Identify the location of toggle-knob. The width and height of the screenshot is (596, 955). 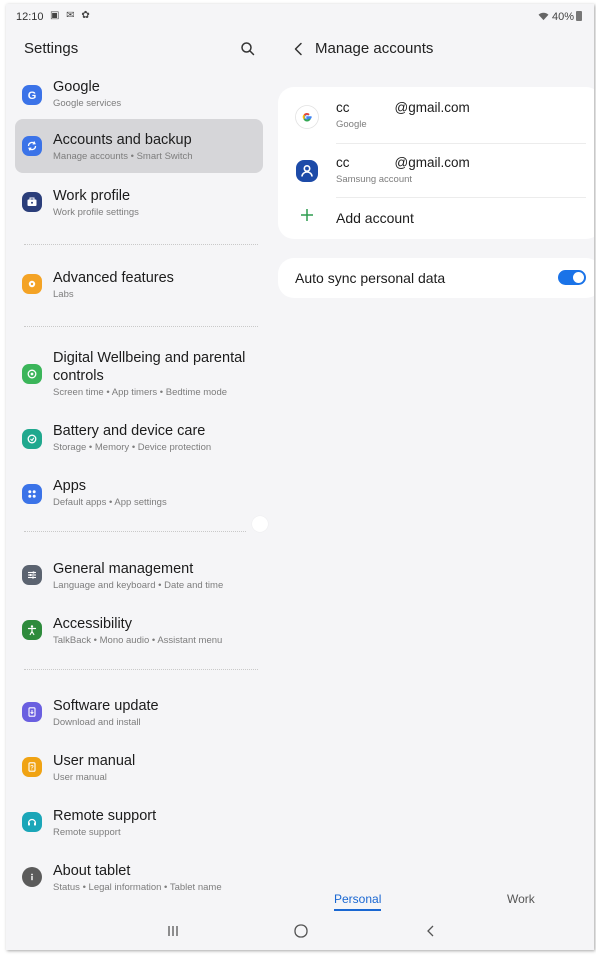
(578, 277).